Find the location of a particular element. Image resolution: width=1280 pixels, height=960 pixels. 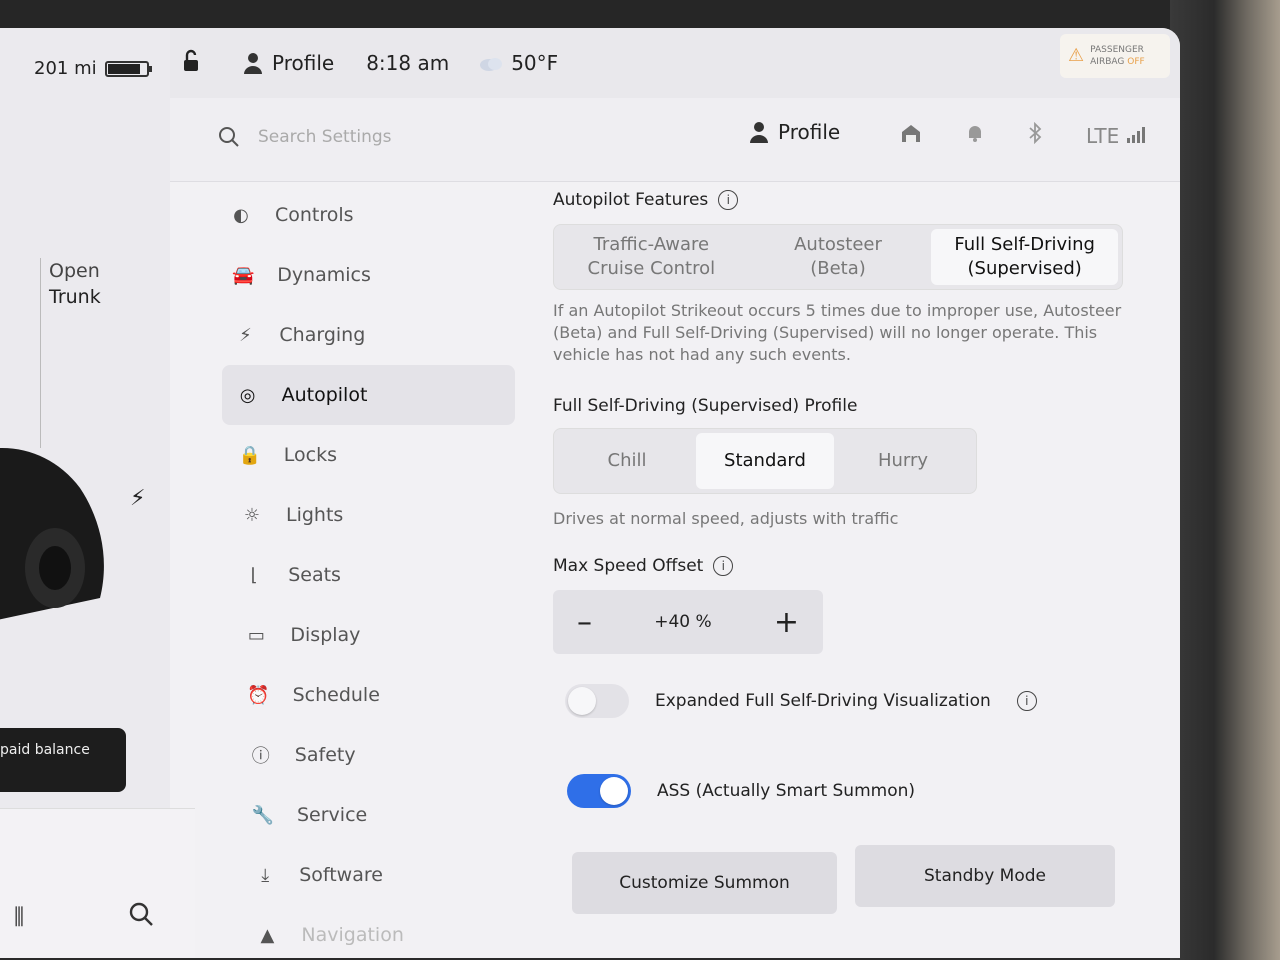

max-speed-offset-title: Max Speed Offset i is located at coordinates (843, 566).